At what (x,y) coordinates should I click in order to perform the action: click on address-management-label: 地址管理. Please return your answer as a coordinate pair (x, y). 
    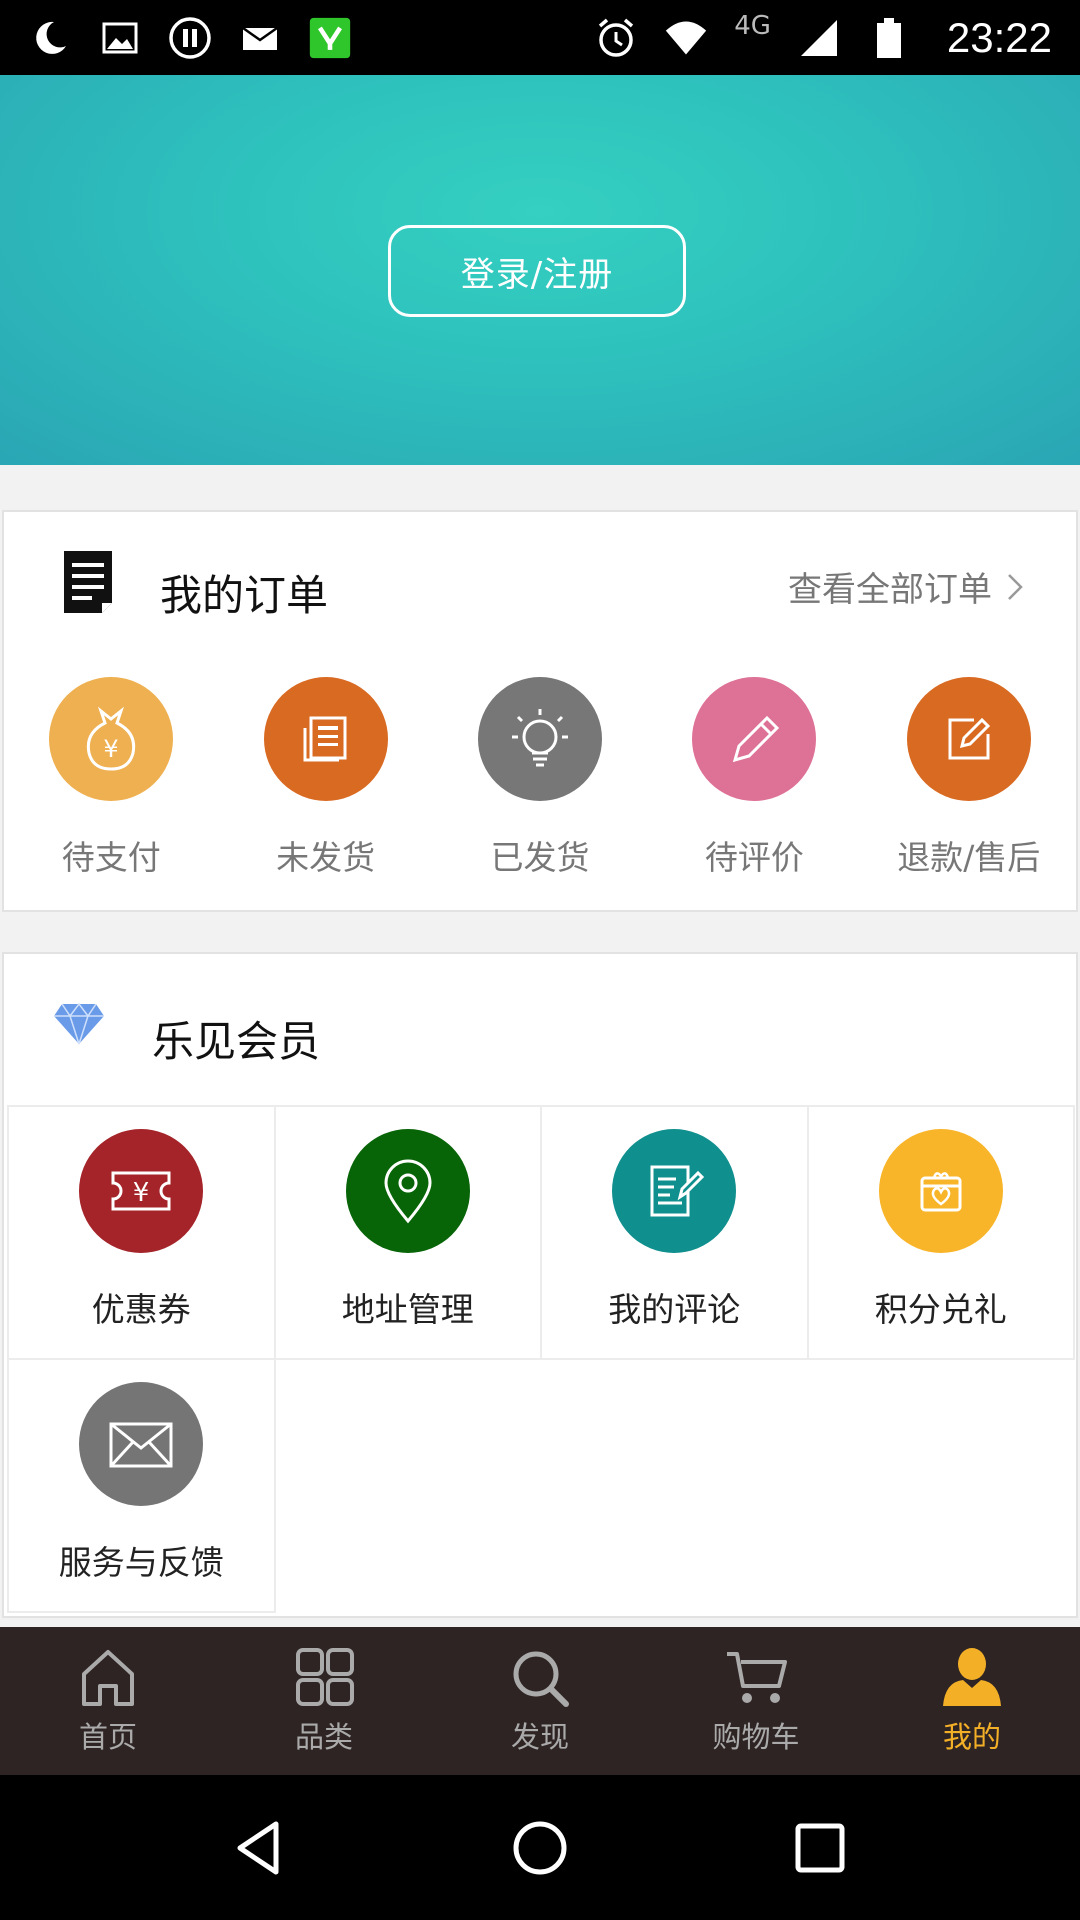
    Looking at the image, I should click on (407, 1309).